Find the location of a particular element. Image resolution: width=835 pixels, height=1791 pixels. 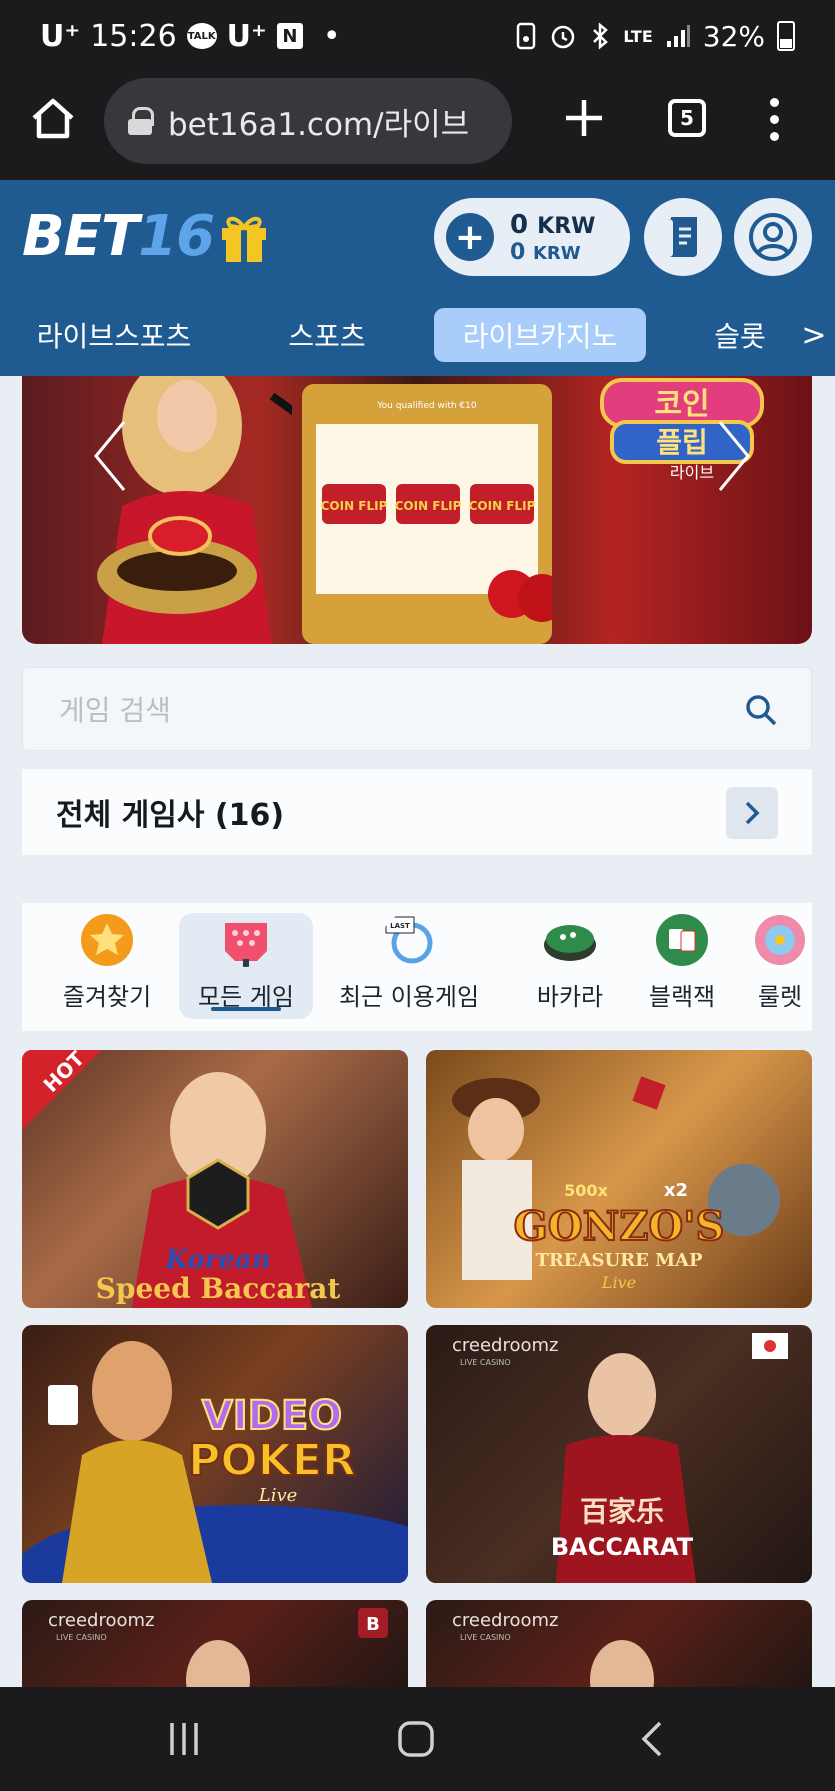

chevron-right-icon is located at coordinates (752, 813).